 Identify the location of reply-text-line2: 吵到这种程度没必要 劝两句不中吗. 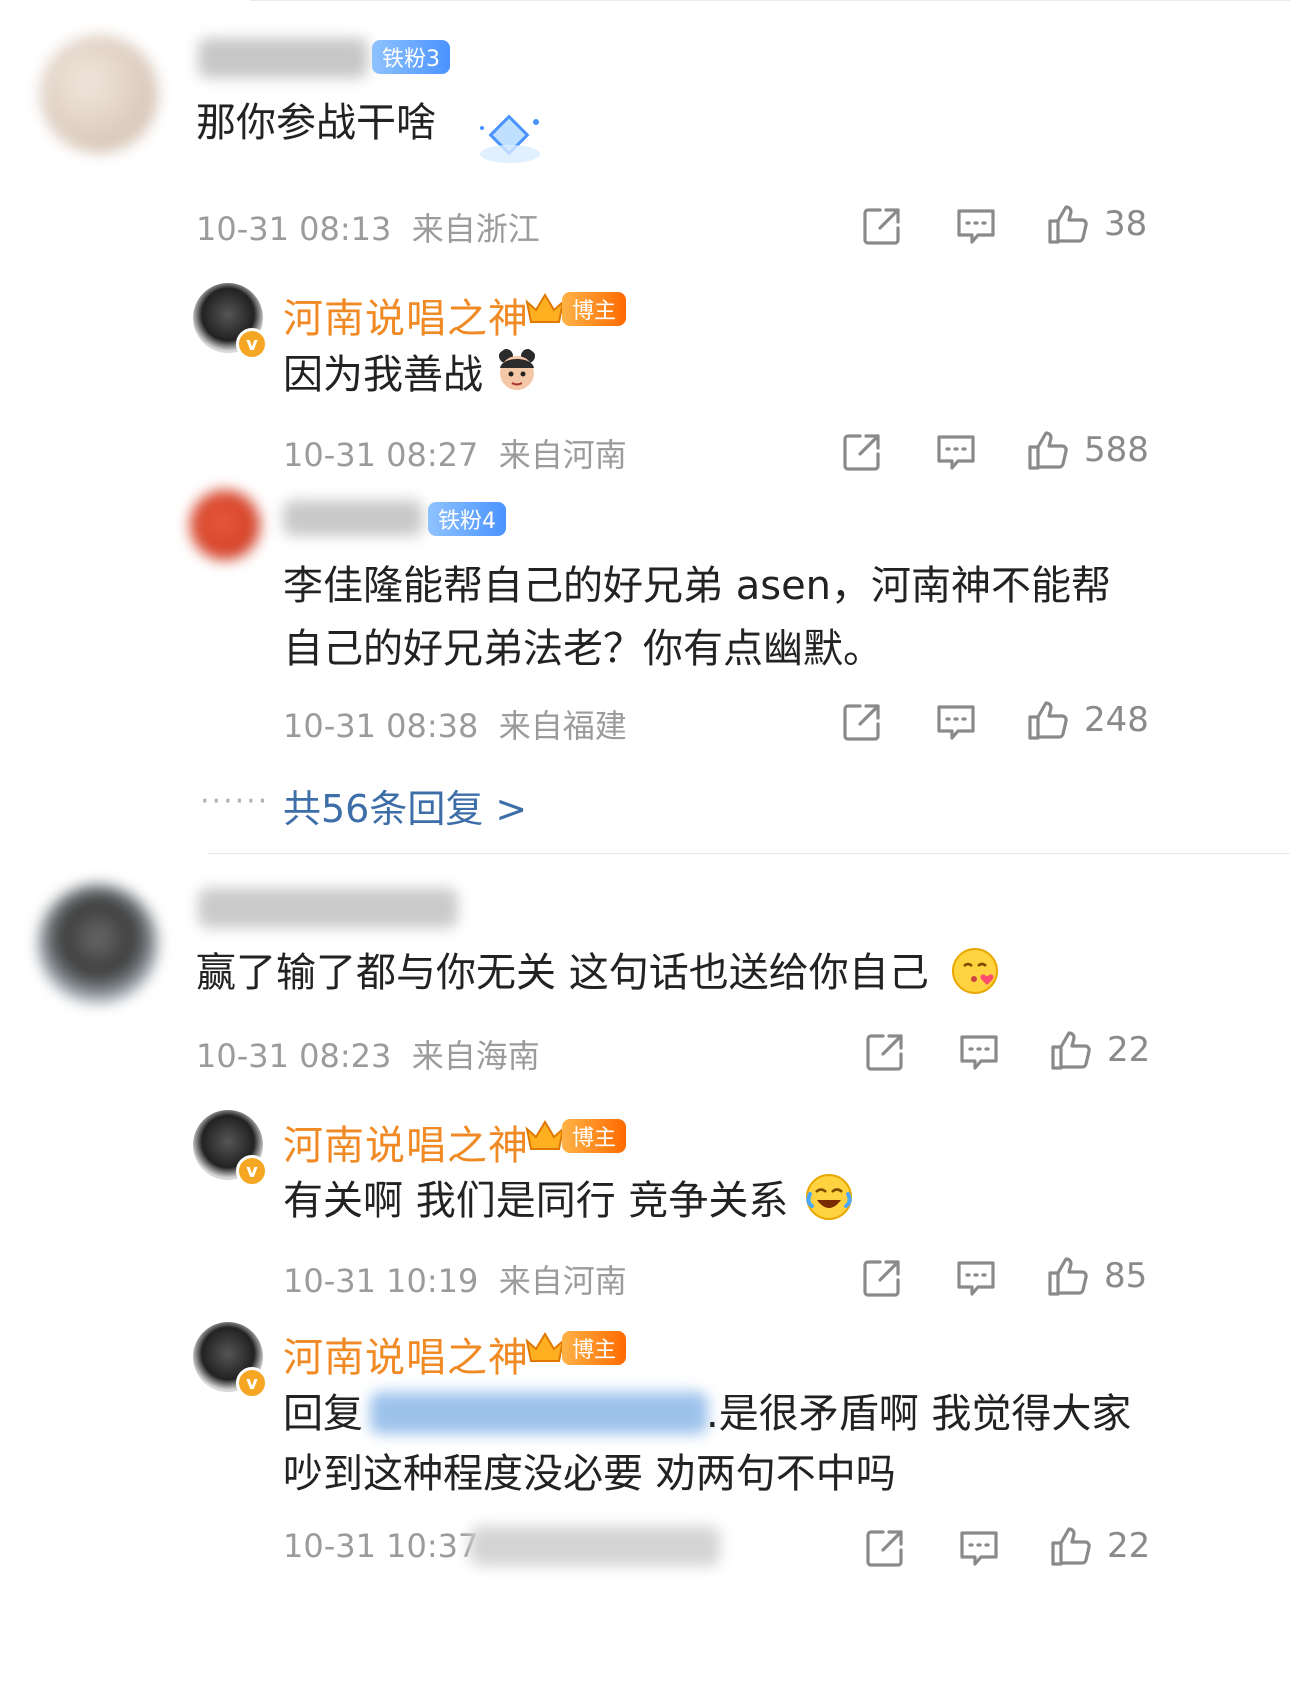
(589, 1474).